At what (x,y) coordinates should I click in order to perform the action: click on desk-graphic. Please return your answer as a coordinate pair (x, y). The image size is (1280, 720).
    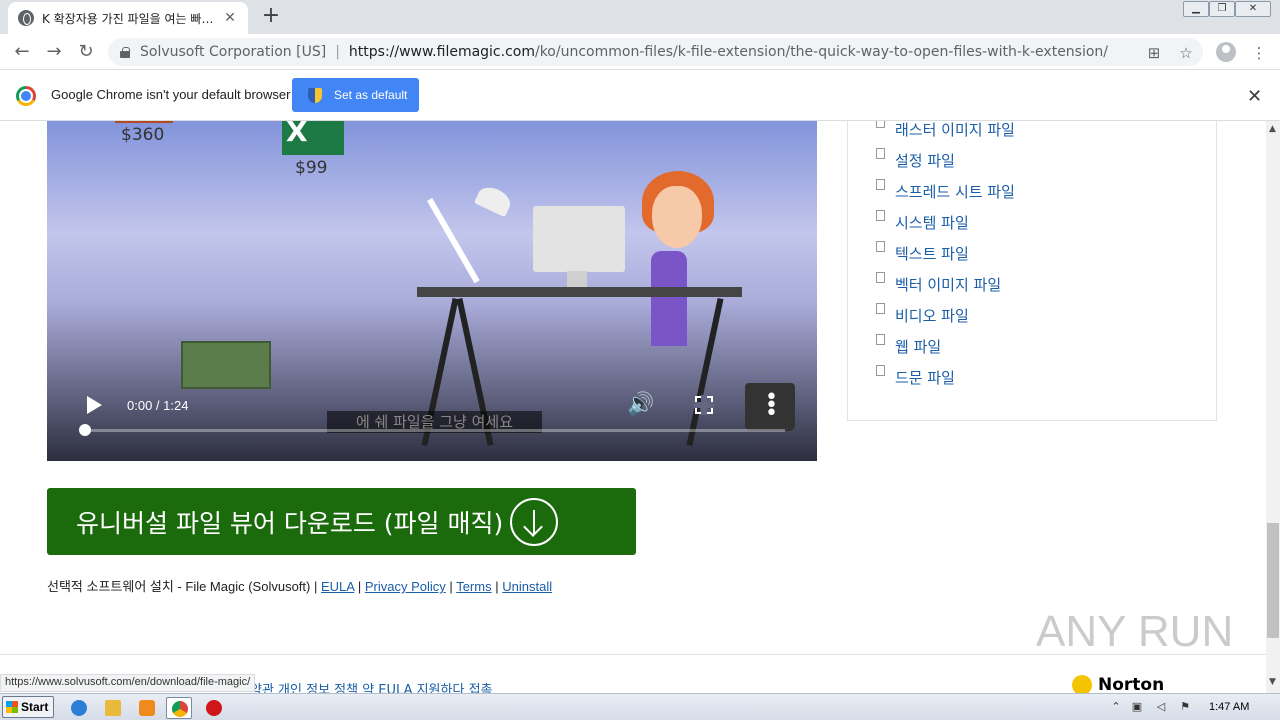
    Looking at the image, I should click on (579, 292).